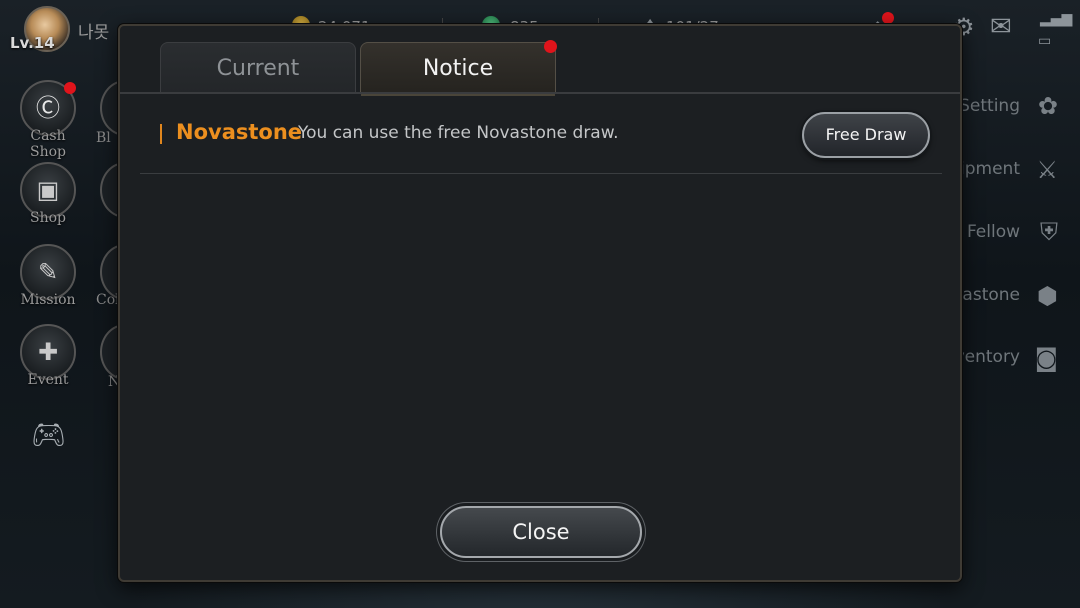  Describe the element at coordinates (49, 434) in the screenshot. I see `gamepad-icon: 🎮︎` at that location.